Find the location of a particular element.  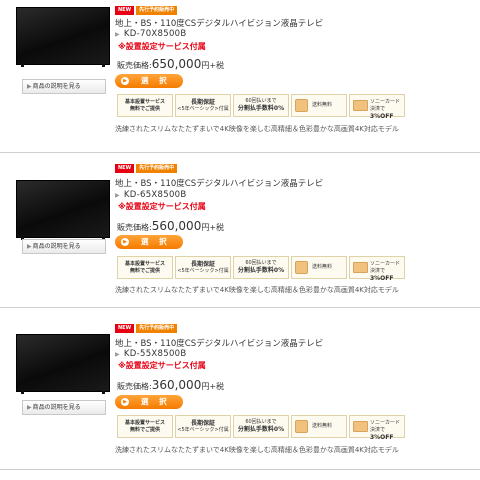

price-value: 360,000 is located at coordinates (176, 385).